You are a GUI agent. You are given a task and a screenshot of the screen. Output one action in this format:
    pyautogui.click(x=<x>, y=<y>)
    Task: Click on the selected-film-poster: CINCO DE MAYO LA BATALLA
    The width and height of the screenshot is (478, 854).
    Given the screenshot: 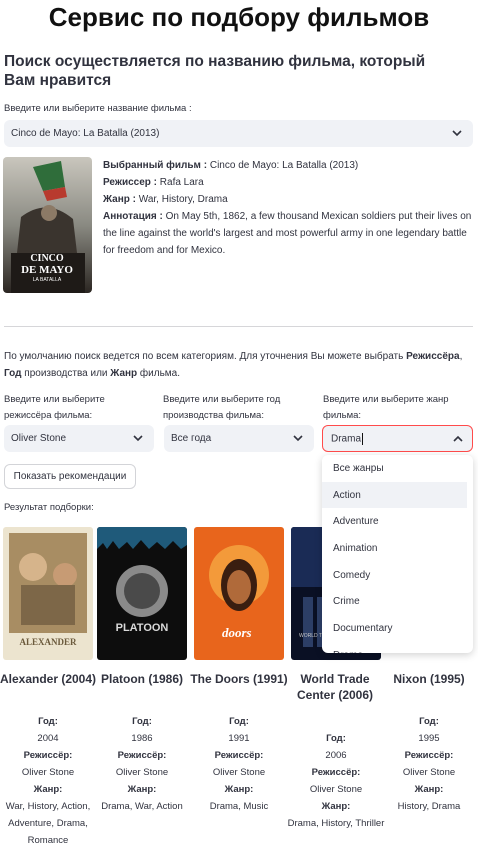 What is the action you would take?
    pyautogui.click(x=47, y=225)
    